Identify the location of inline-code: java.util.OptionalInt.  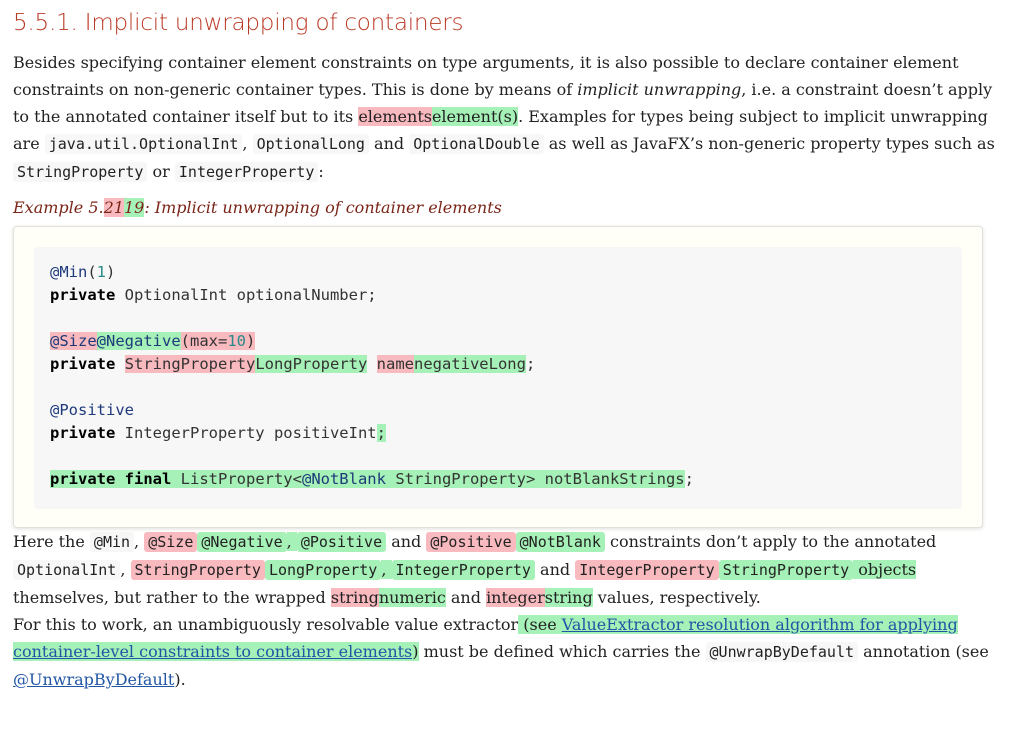
(143, 144).